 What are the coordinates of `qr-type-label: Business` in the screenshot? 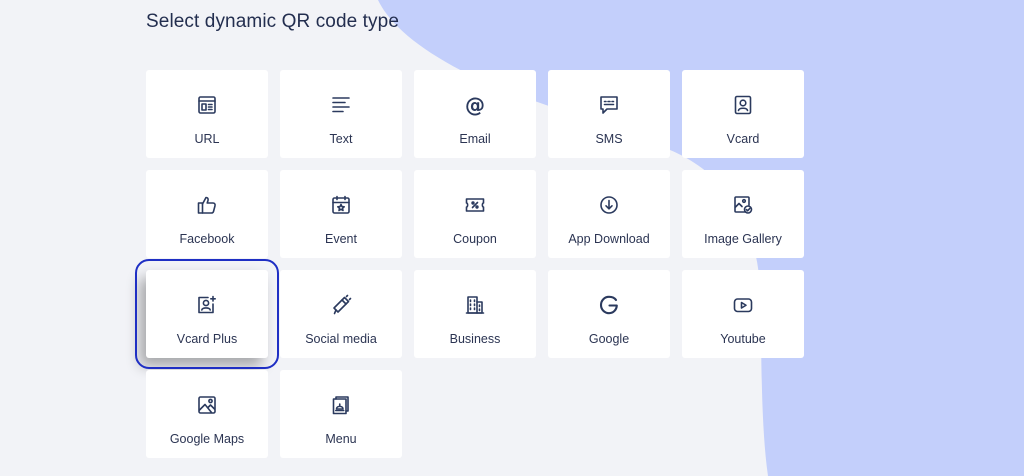 It's located at (475, 339).